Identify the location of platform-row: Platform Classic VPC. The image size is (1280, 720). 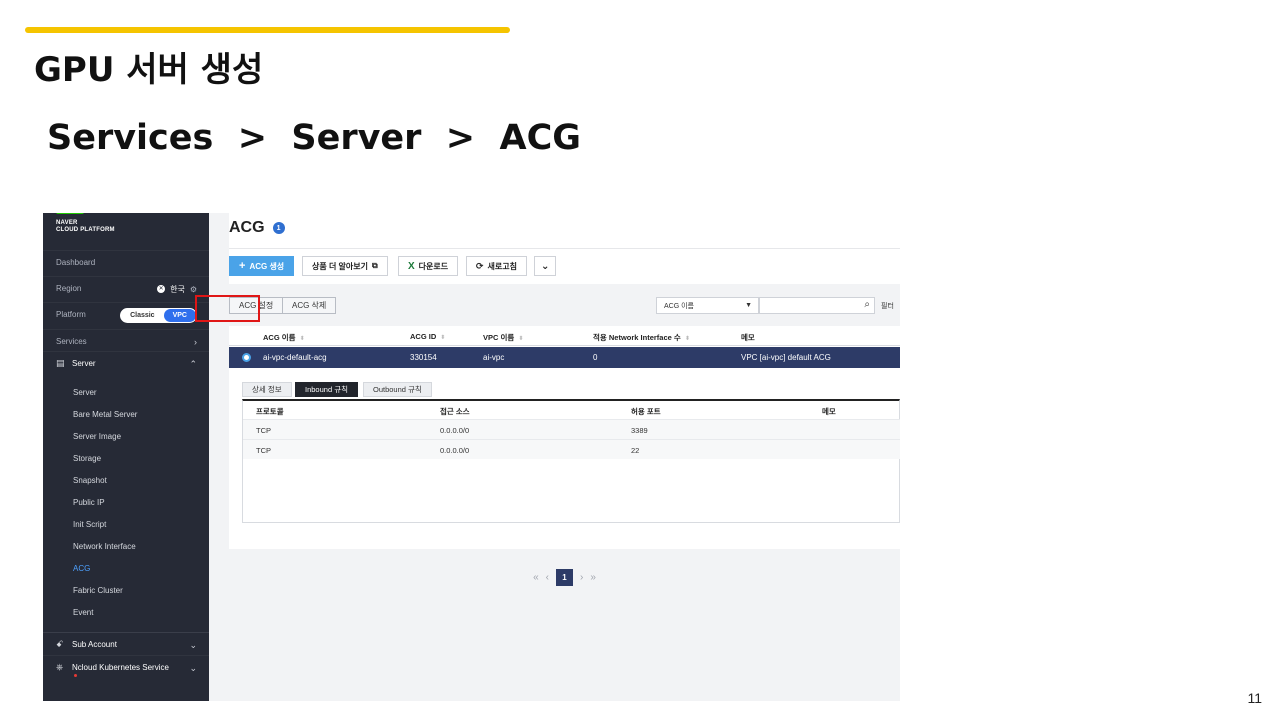
(126, 314).